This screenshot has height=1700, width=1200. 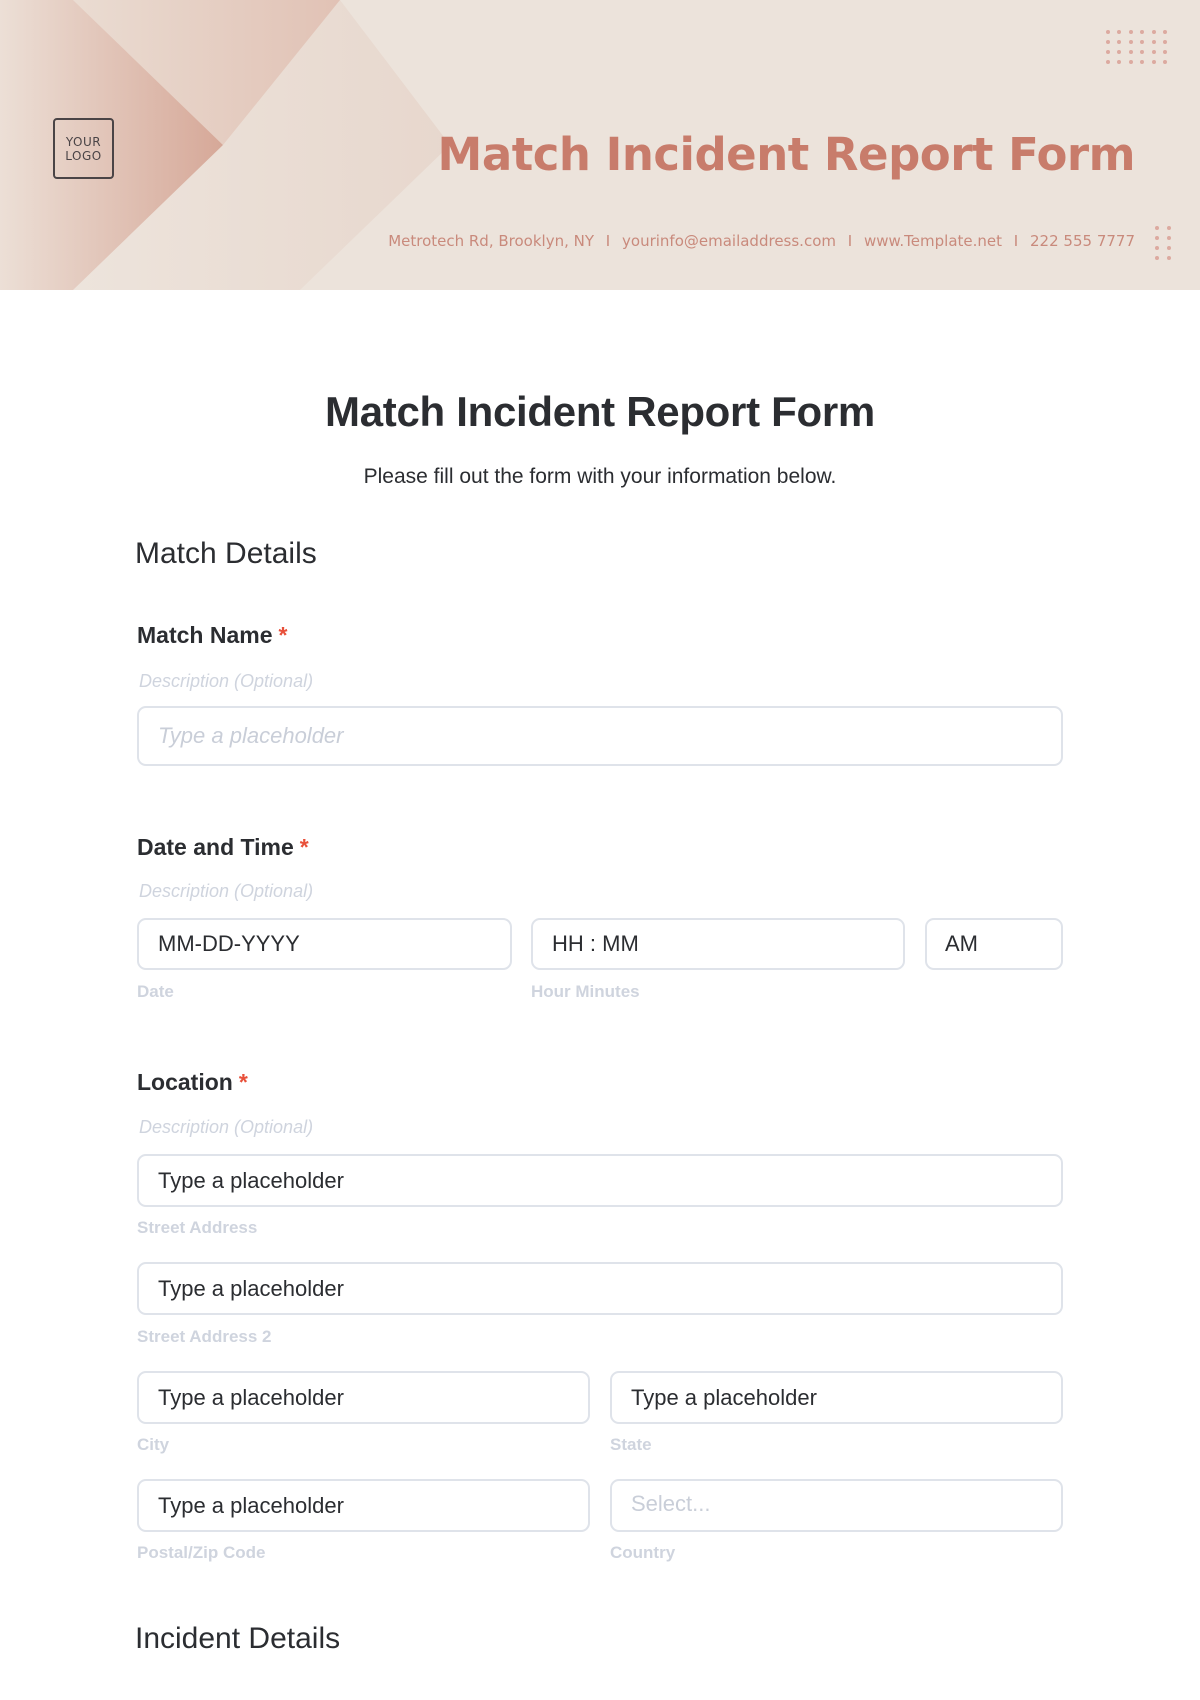 I want to click on state-sublabel: State, so click(x=631, y=1444).